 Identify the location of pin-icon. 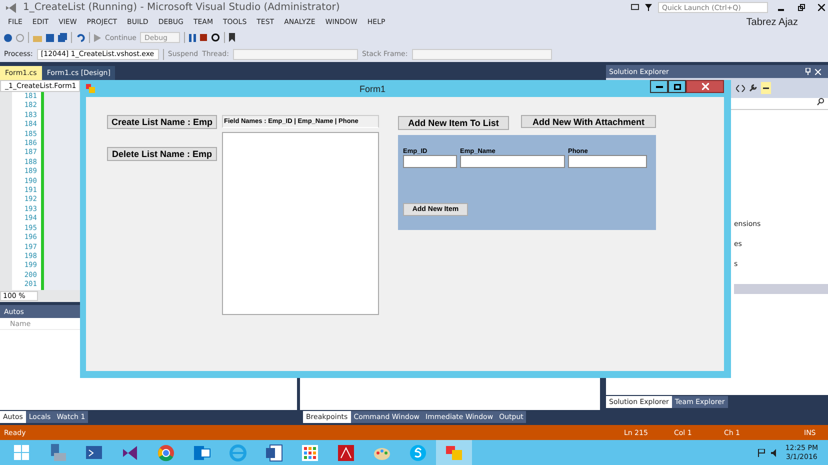
(808, 71).